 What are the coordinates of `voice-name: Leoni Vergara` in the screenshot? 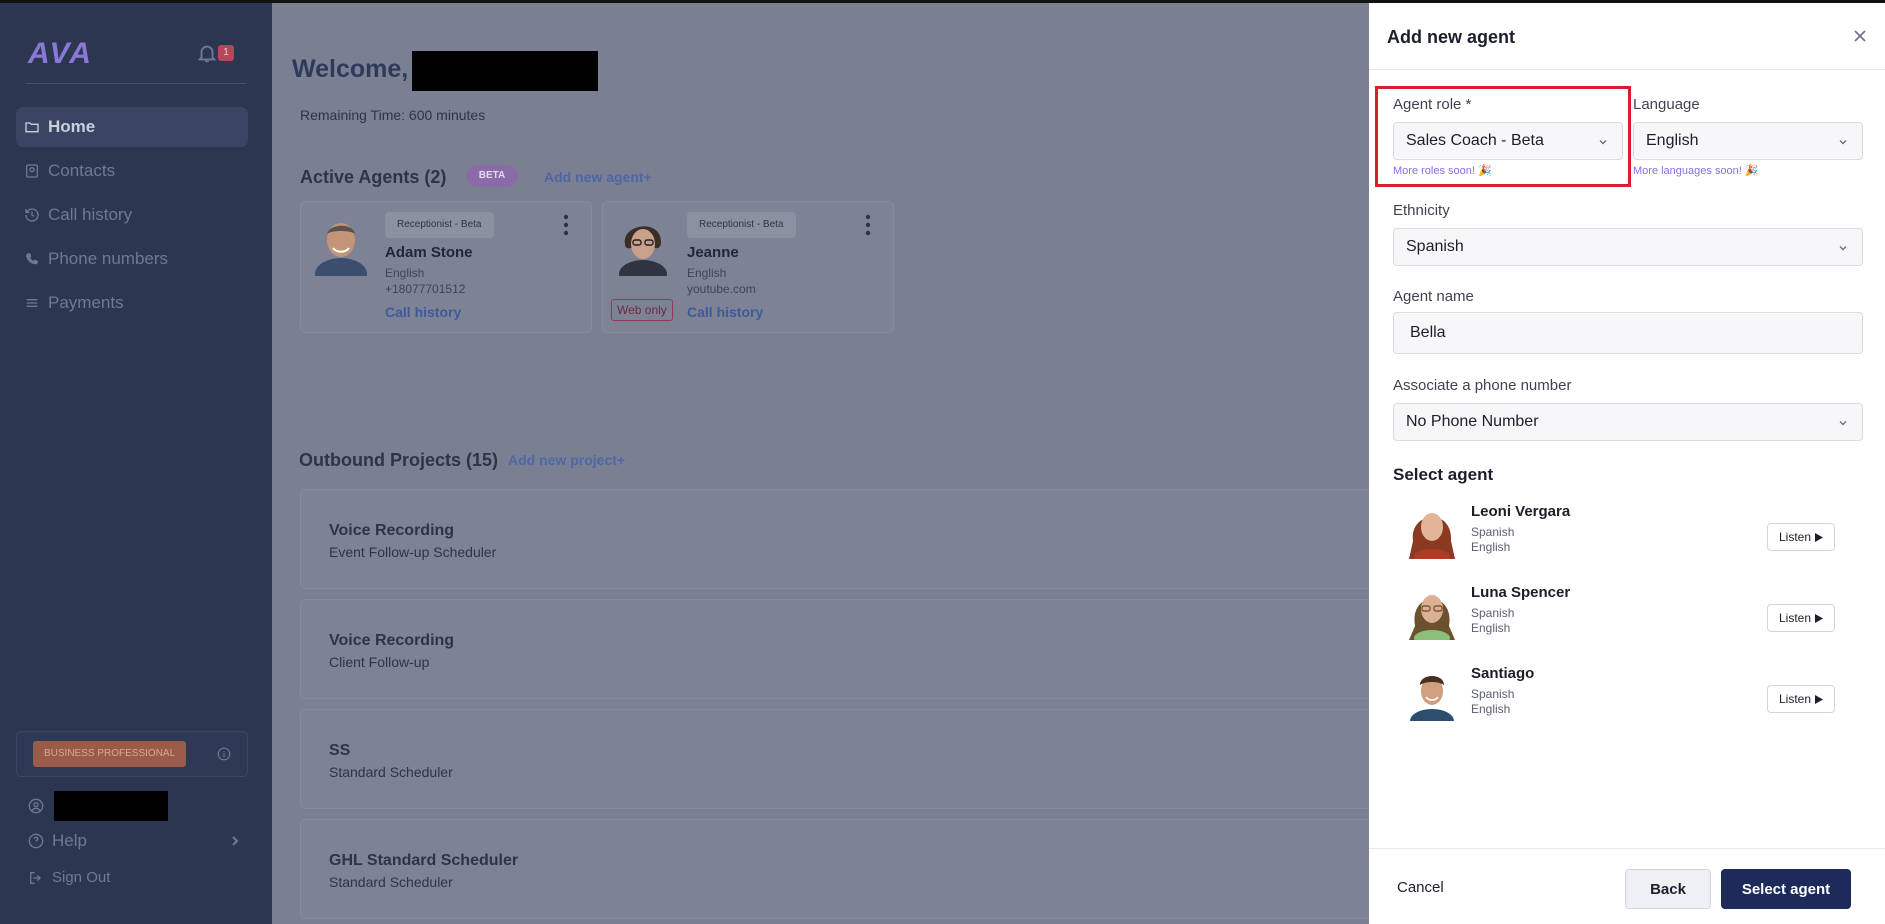 It's located at (1521, 511).